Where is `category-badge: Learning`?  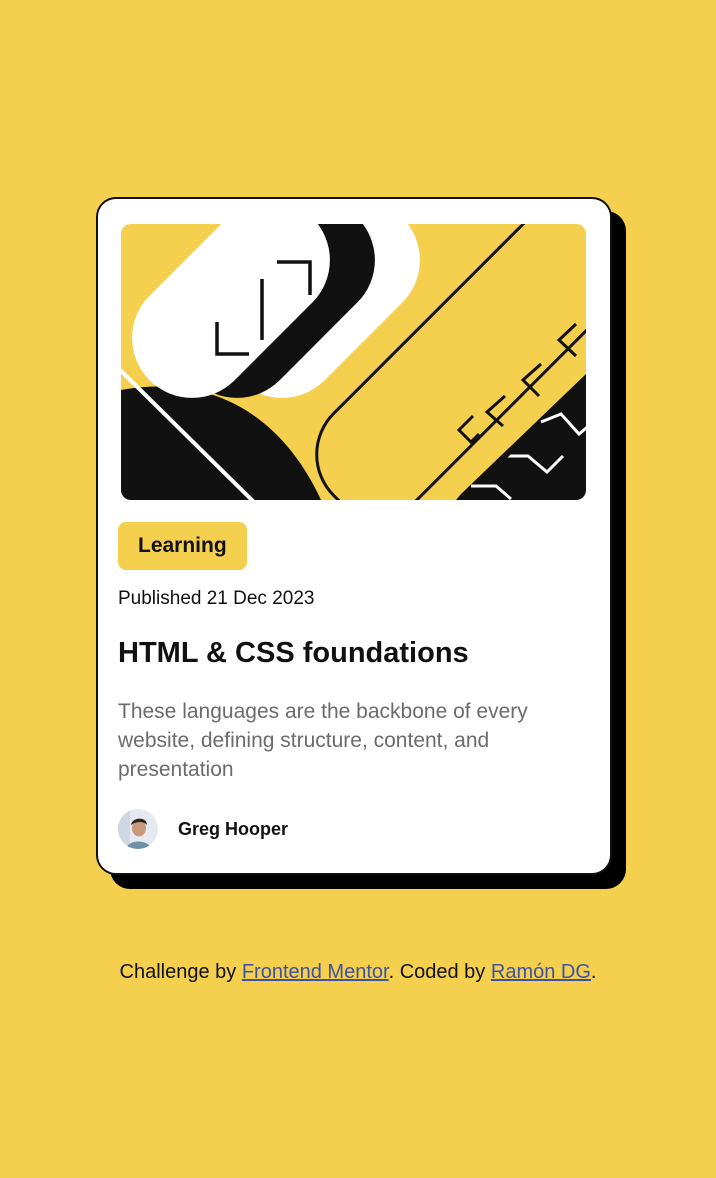 category-badge: Learning is located at coordinates (182, 546).